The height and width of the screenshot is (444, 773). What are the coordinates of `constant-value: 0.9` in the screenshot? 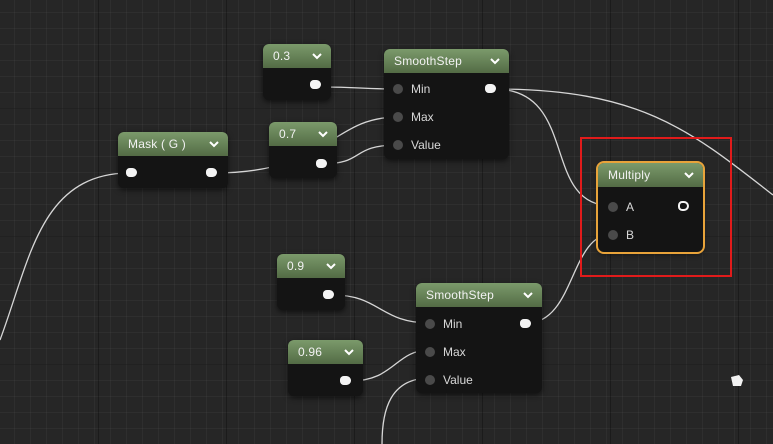 It's located at (296, 266).